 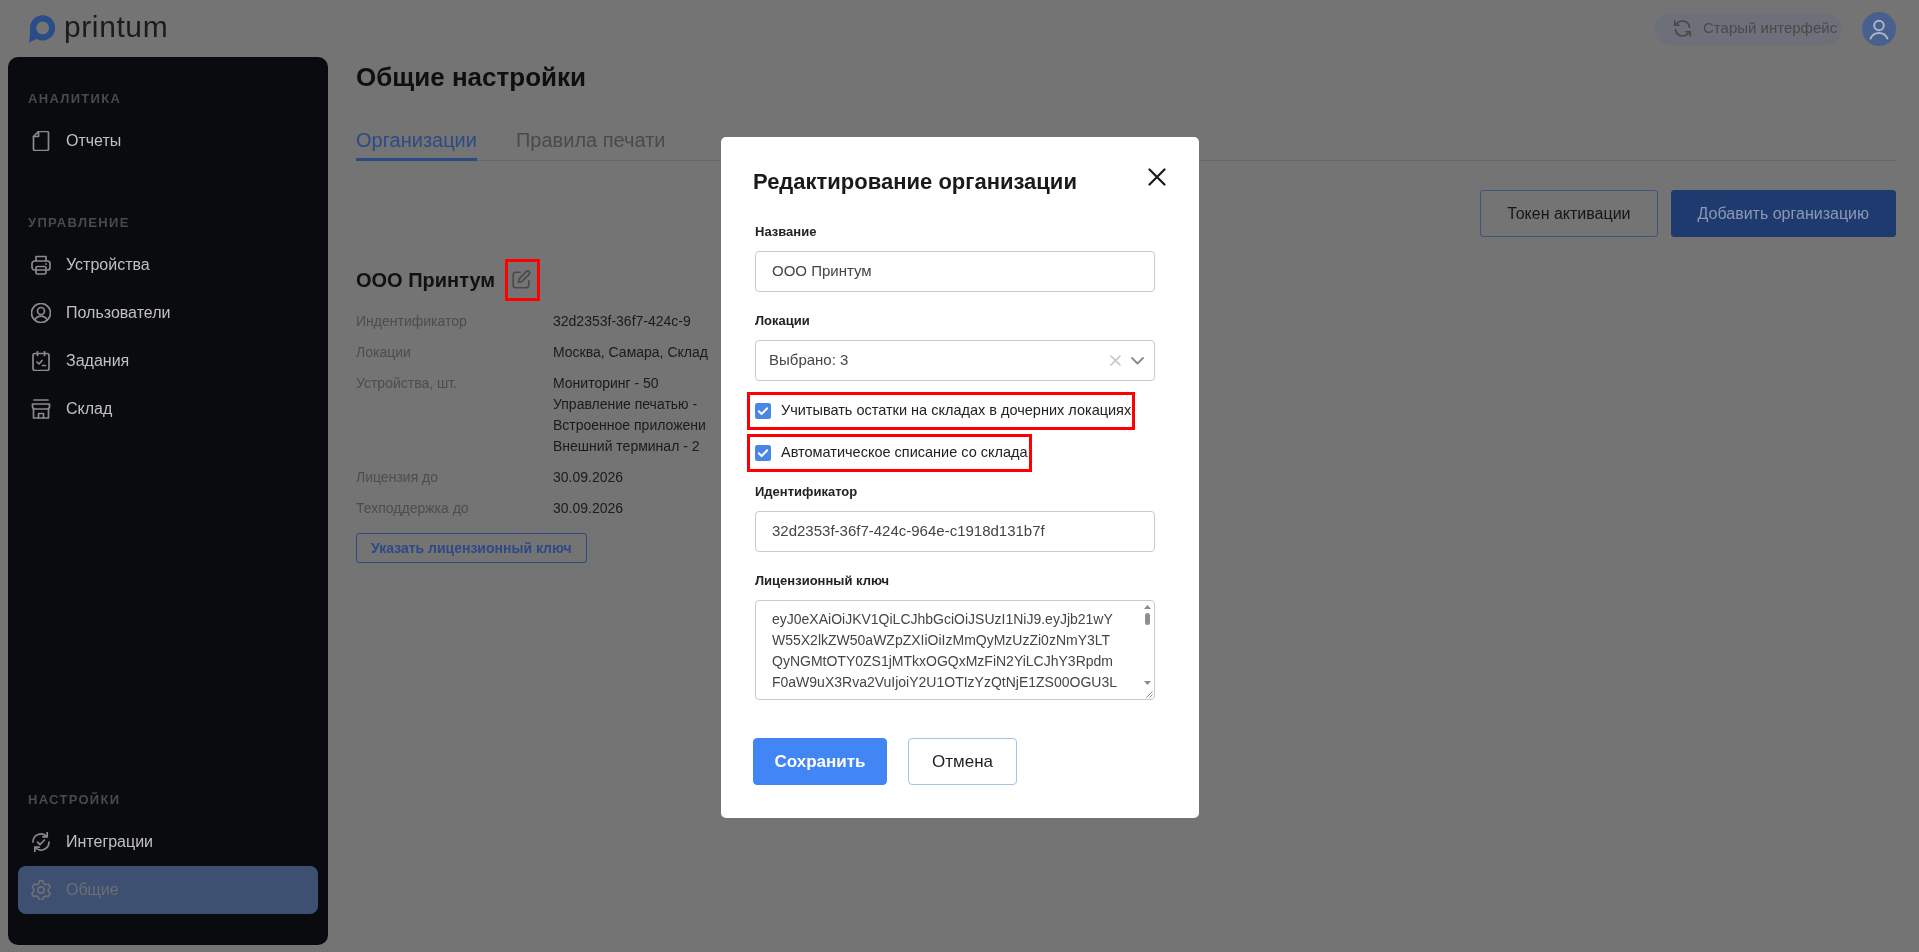 What do you see at coordinates (168, 313) in the screenshot?
I see `sidebar-item: Пользователи` at bounding box center [168, 313].